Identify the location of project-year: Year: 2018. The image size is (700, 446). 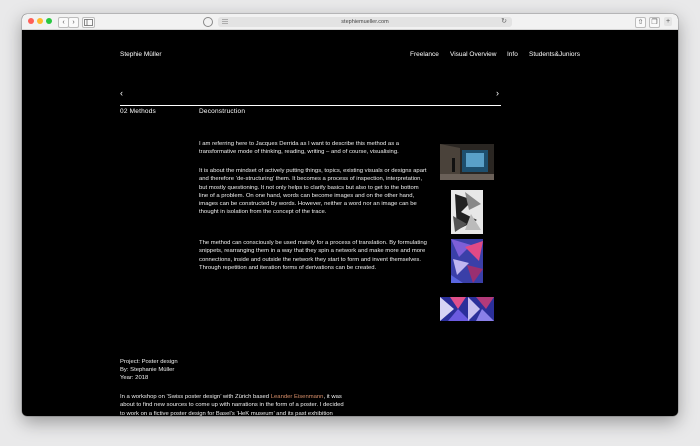
(134, 378).